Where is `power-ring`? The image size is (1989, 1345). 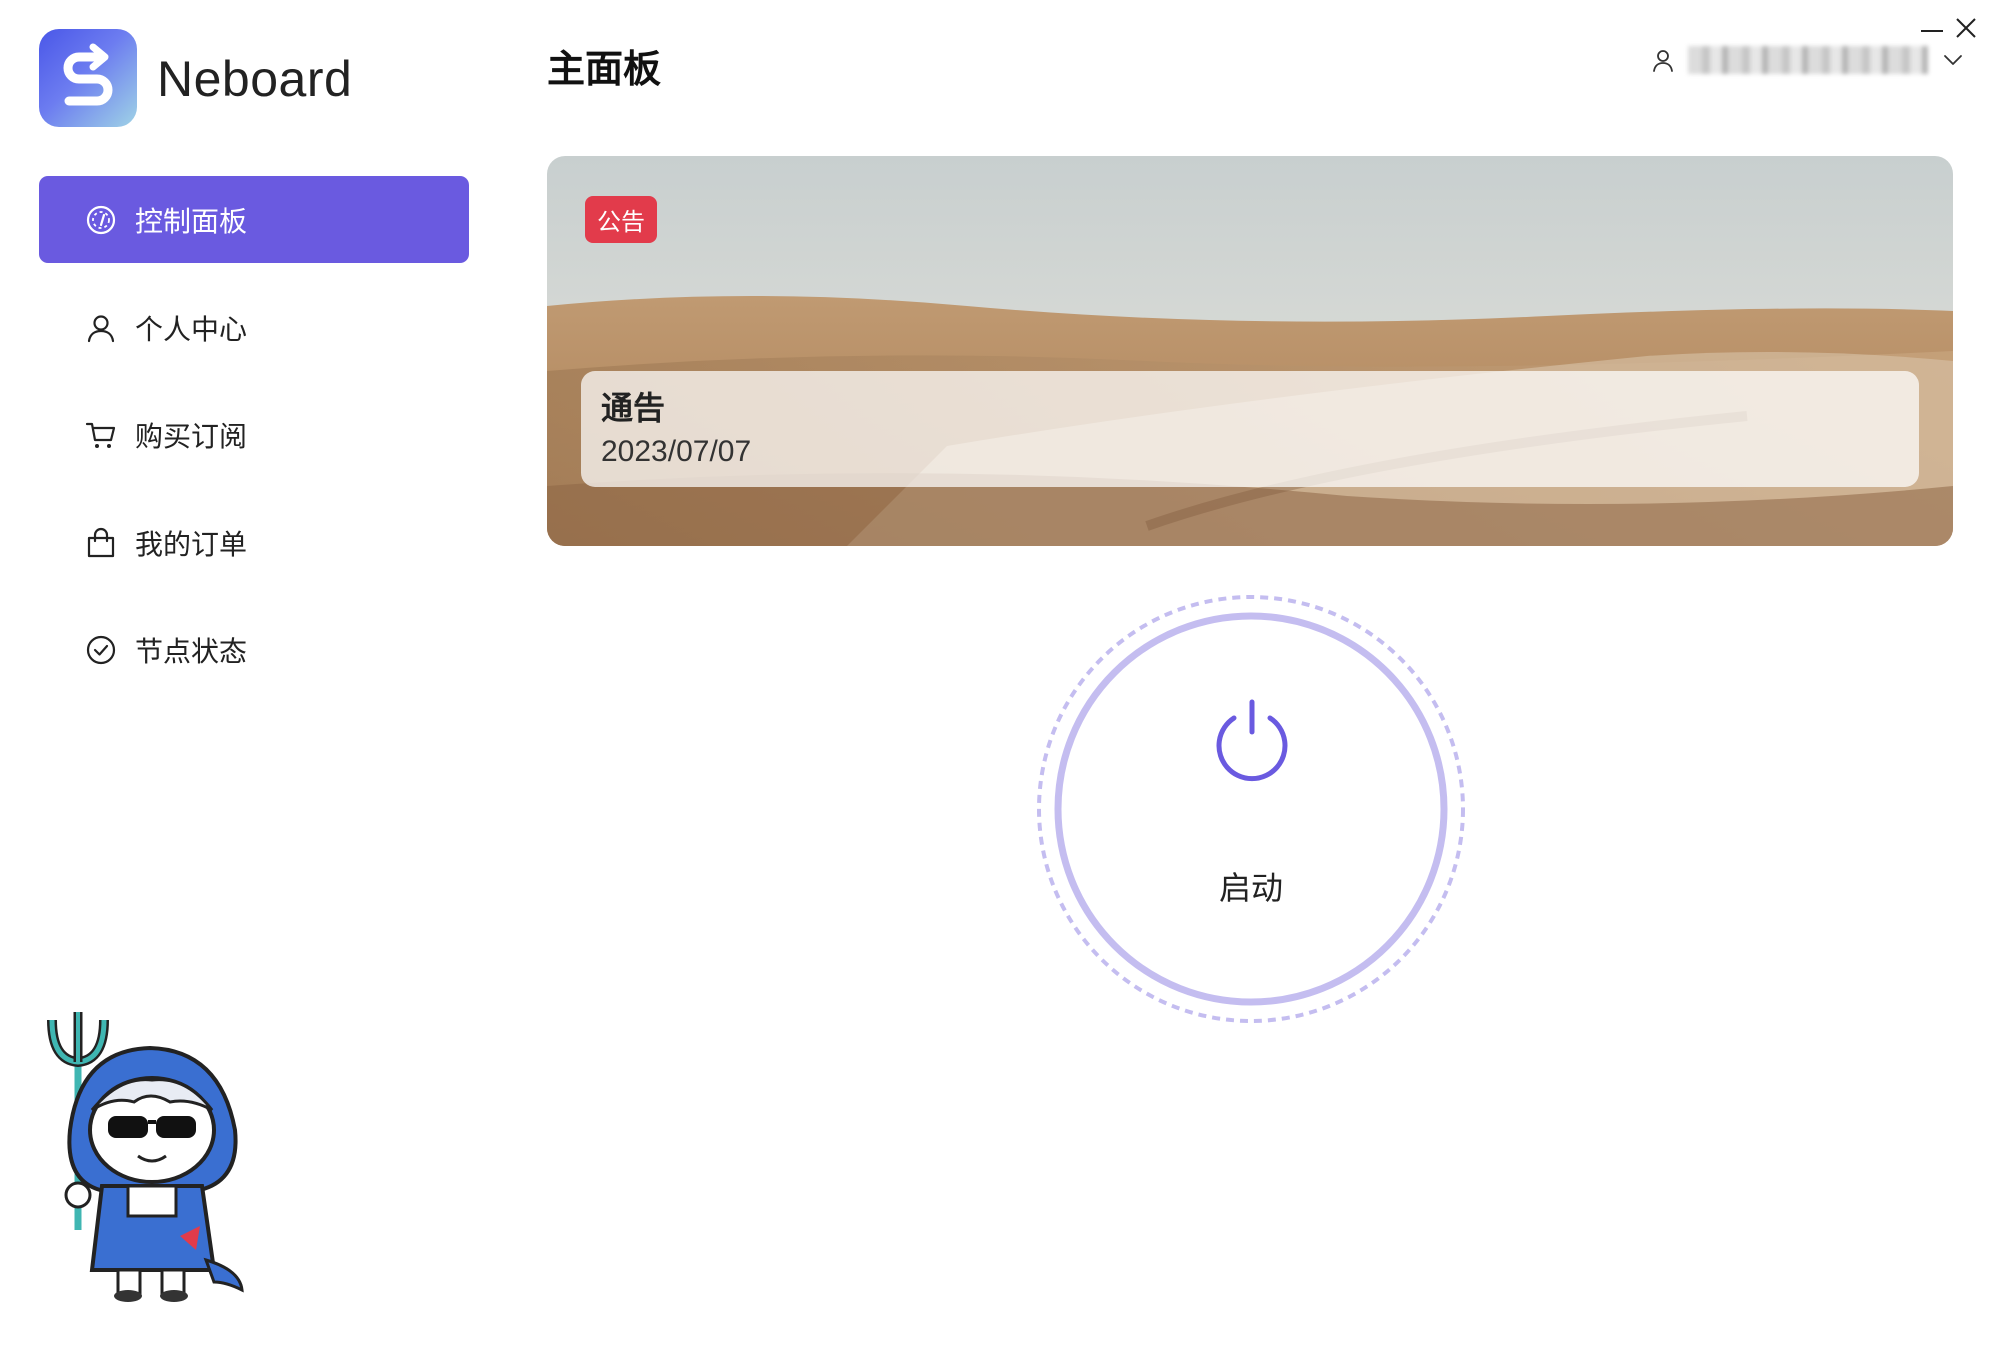 power-ring is located at coordinates (1251, 809).